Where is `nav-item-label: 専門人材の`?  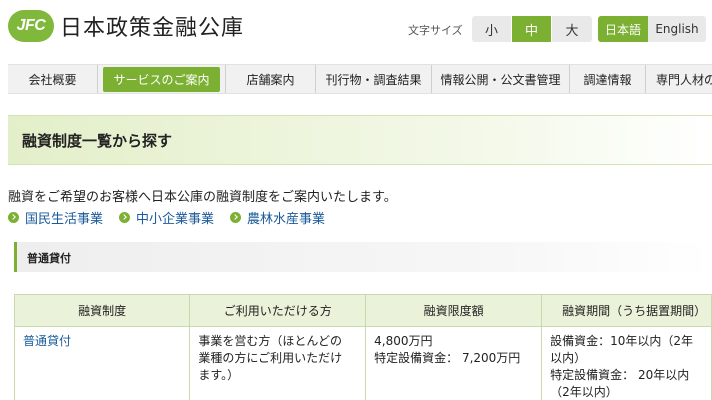
nav-item-label: 専門人材の is located at coordinates (684, 79).